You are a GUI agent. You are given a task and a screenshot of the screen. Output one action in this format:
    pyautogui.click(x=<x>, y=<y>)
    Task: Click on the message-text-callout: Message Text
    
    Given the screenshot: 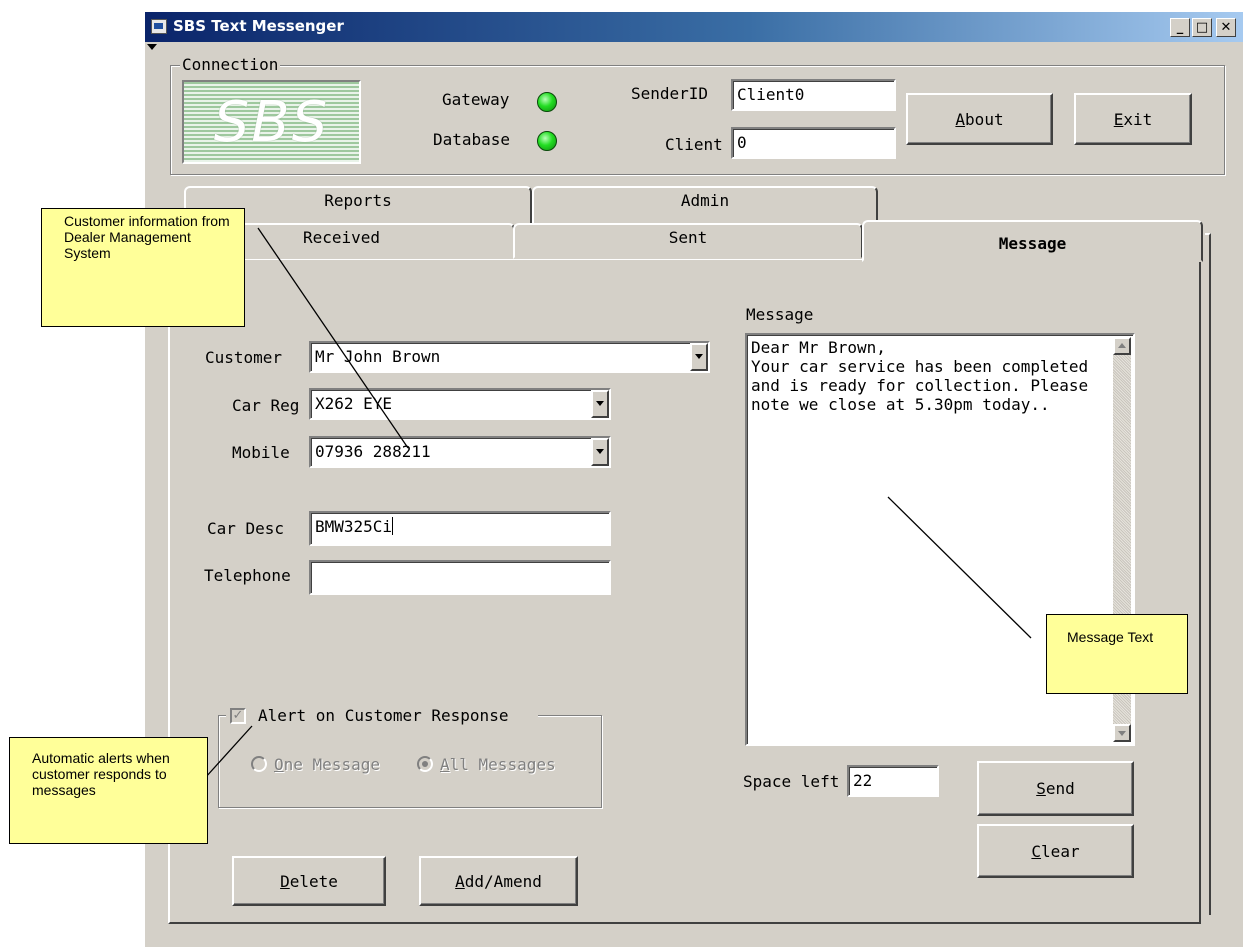 What is the action you would take?
    pyautogui.click(x=1117, y=654)
    